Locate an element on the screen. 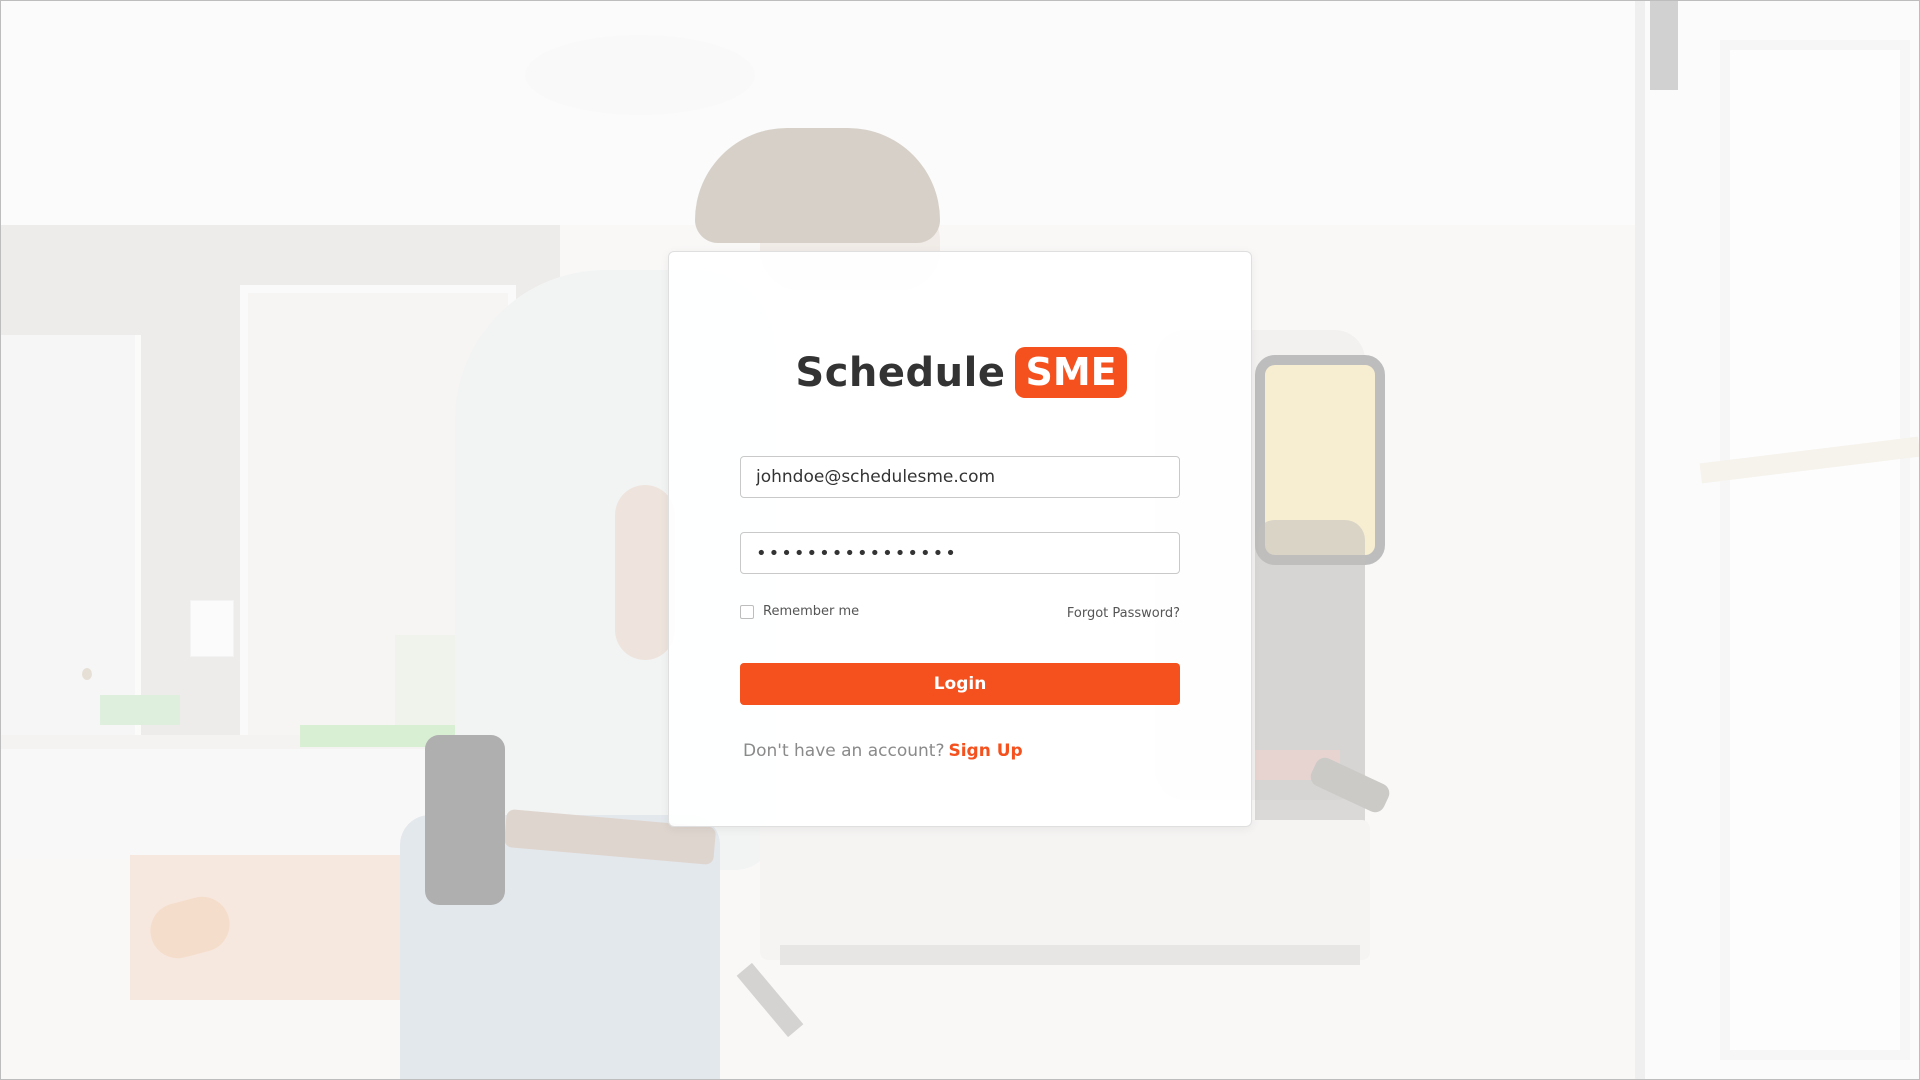 The image size is (1920, 1080). no-account-text: Don't have an account? is located at coordinates (844, 751).